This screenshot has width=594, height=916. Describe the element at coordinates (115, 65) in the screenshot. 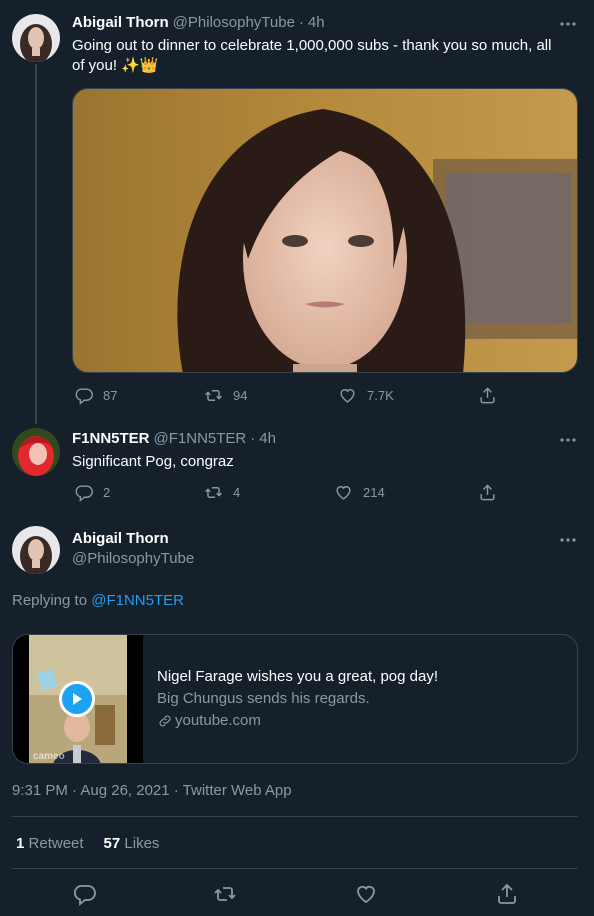

I see `tweet-text-line2: of you! ✨👑` at that location.